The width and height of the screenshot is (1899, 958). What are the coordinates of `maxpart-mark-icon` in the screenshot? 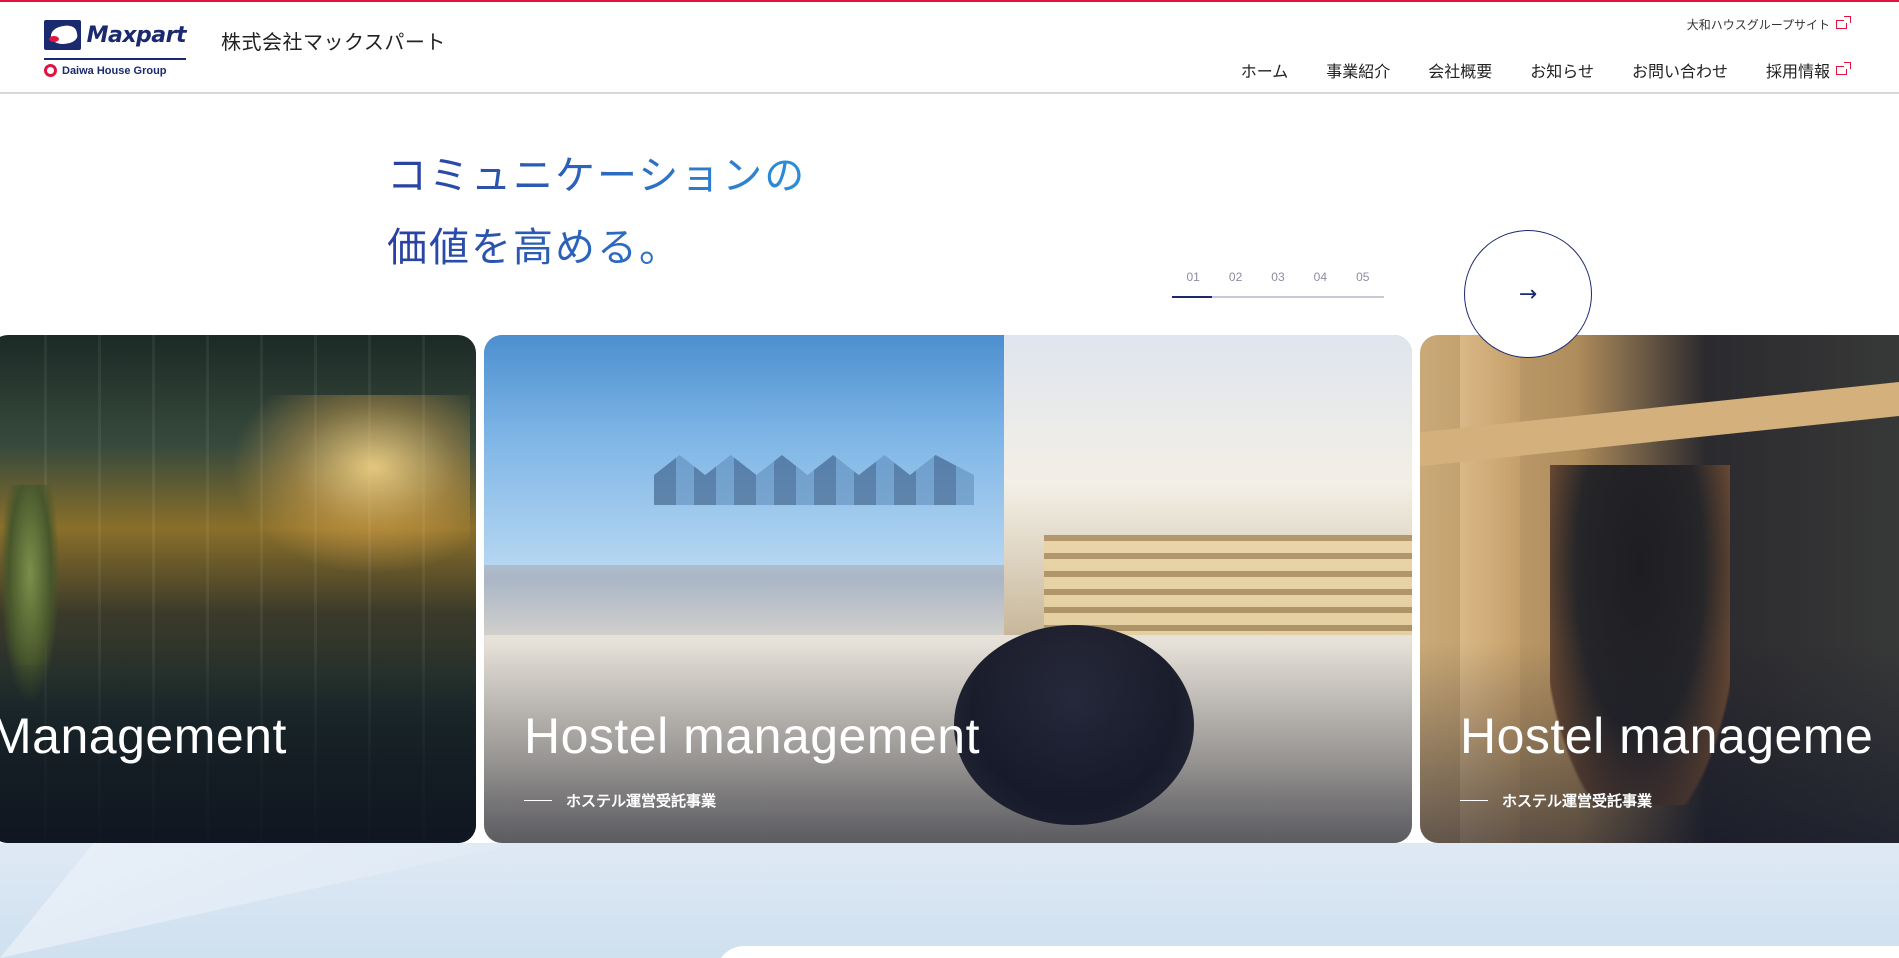 It's located at (62, 35).